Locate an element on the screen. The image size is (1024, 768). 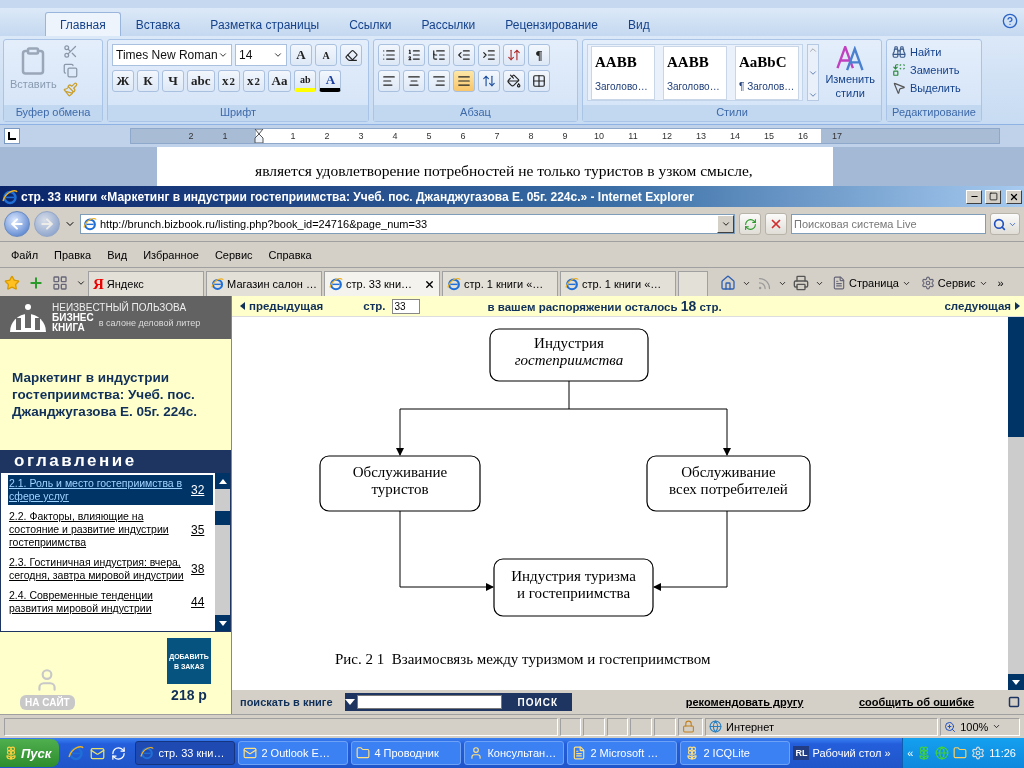
pilcrow-button: ¶ is located at coordinates (539, 55).